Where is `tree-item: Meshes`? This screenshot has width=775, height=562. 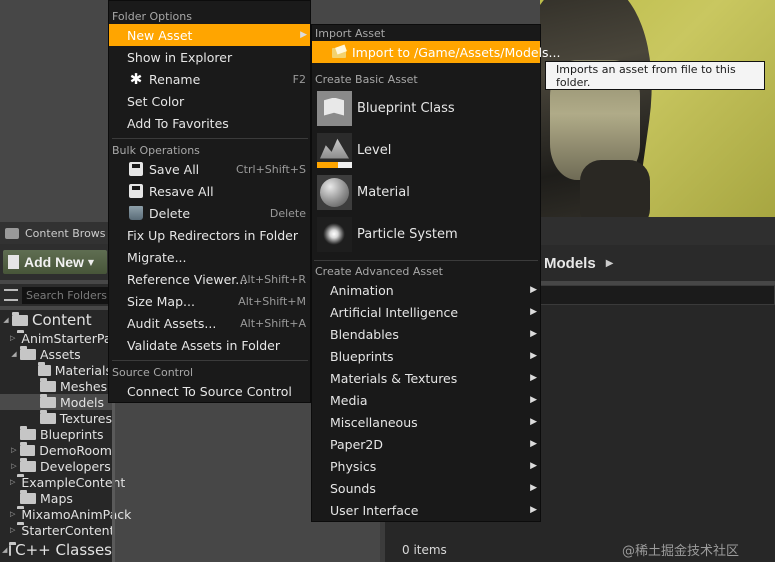
tree-item: Meshes is located at coordinates (56, 385).